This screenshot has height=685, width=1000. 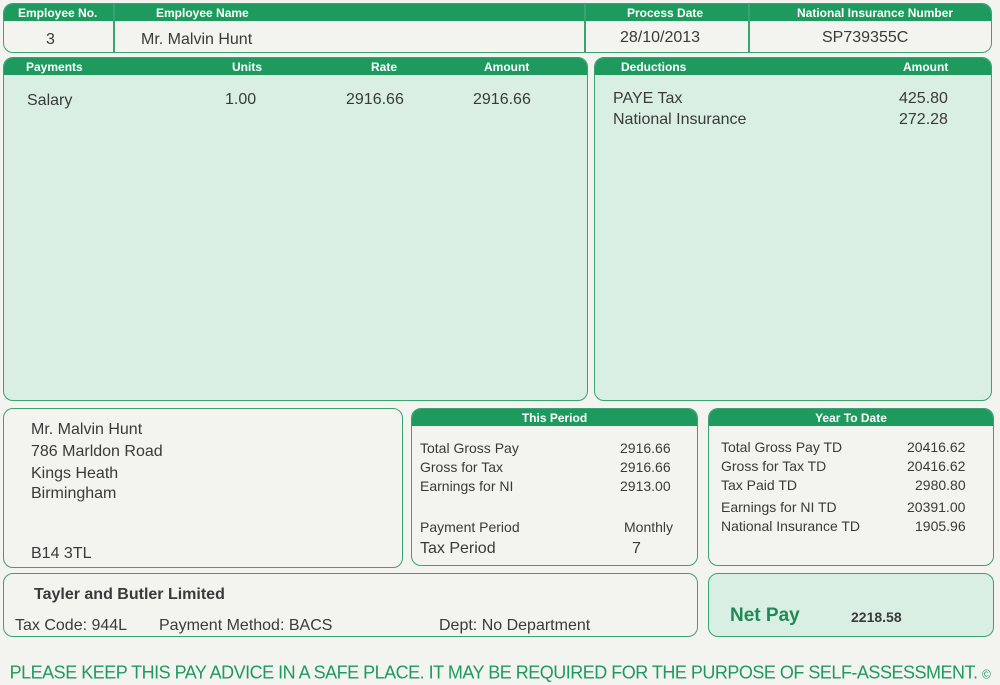 What do you see at coordinates (458, 548) in the screenshot?
I see `tax-period-label: Tax Period` at bounding box center [458, 548].